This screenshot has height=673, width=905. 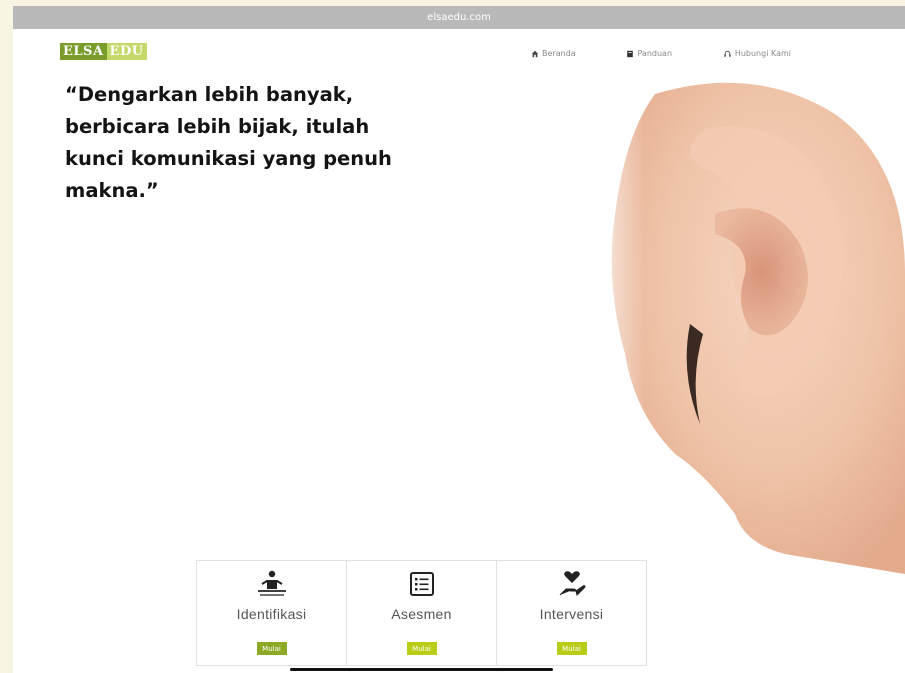 I want to click on card-label: Asesmen, so click(x=421, y=614).